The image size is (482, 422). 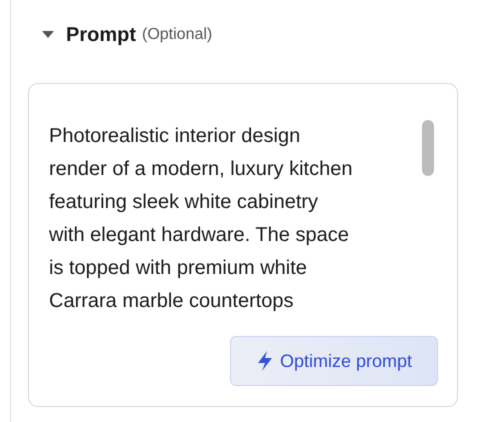 I want to click on caret-icon, so click(x=48, y=35).